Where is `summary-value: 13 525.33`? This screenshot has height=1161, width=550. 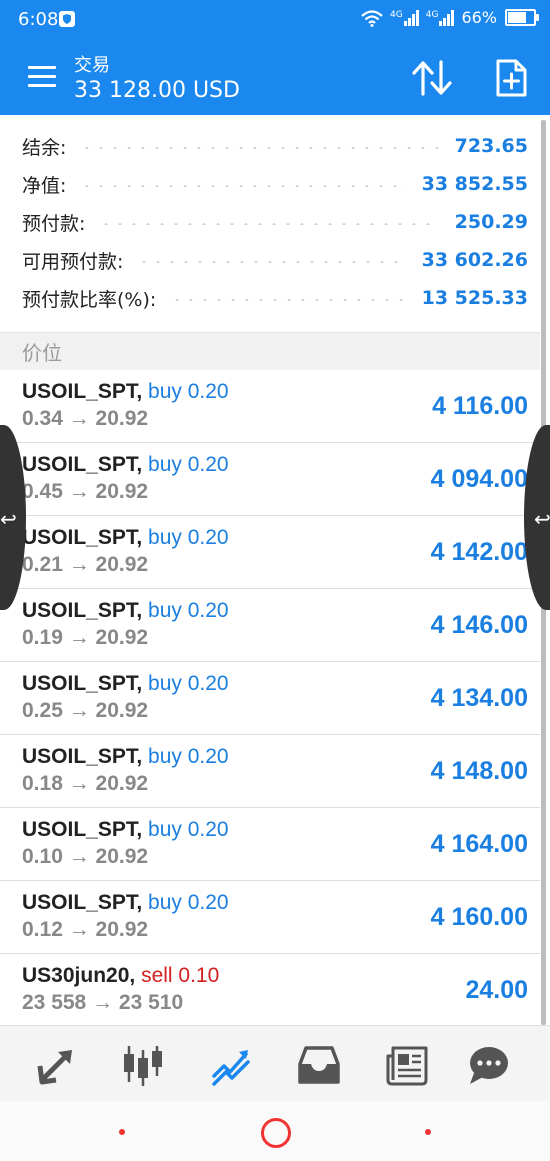 summary-value: 13 525.33 is located at coordinates (474, 298).